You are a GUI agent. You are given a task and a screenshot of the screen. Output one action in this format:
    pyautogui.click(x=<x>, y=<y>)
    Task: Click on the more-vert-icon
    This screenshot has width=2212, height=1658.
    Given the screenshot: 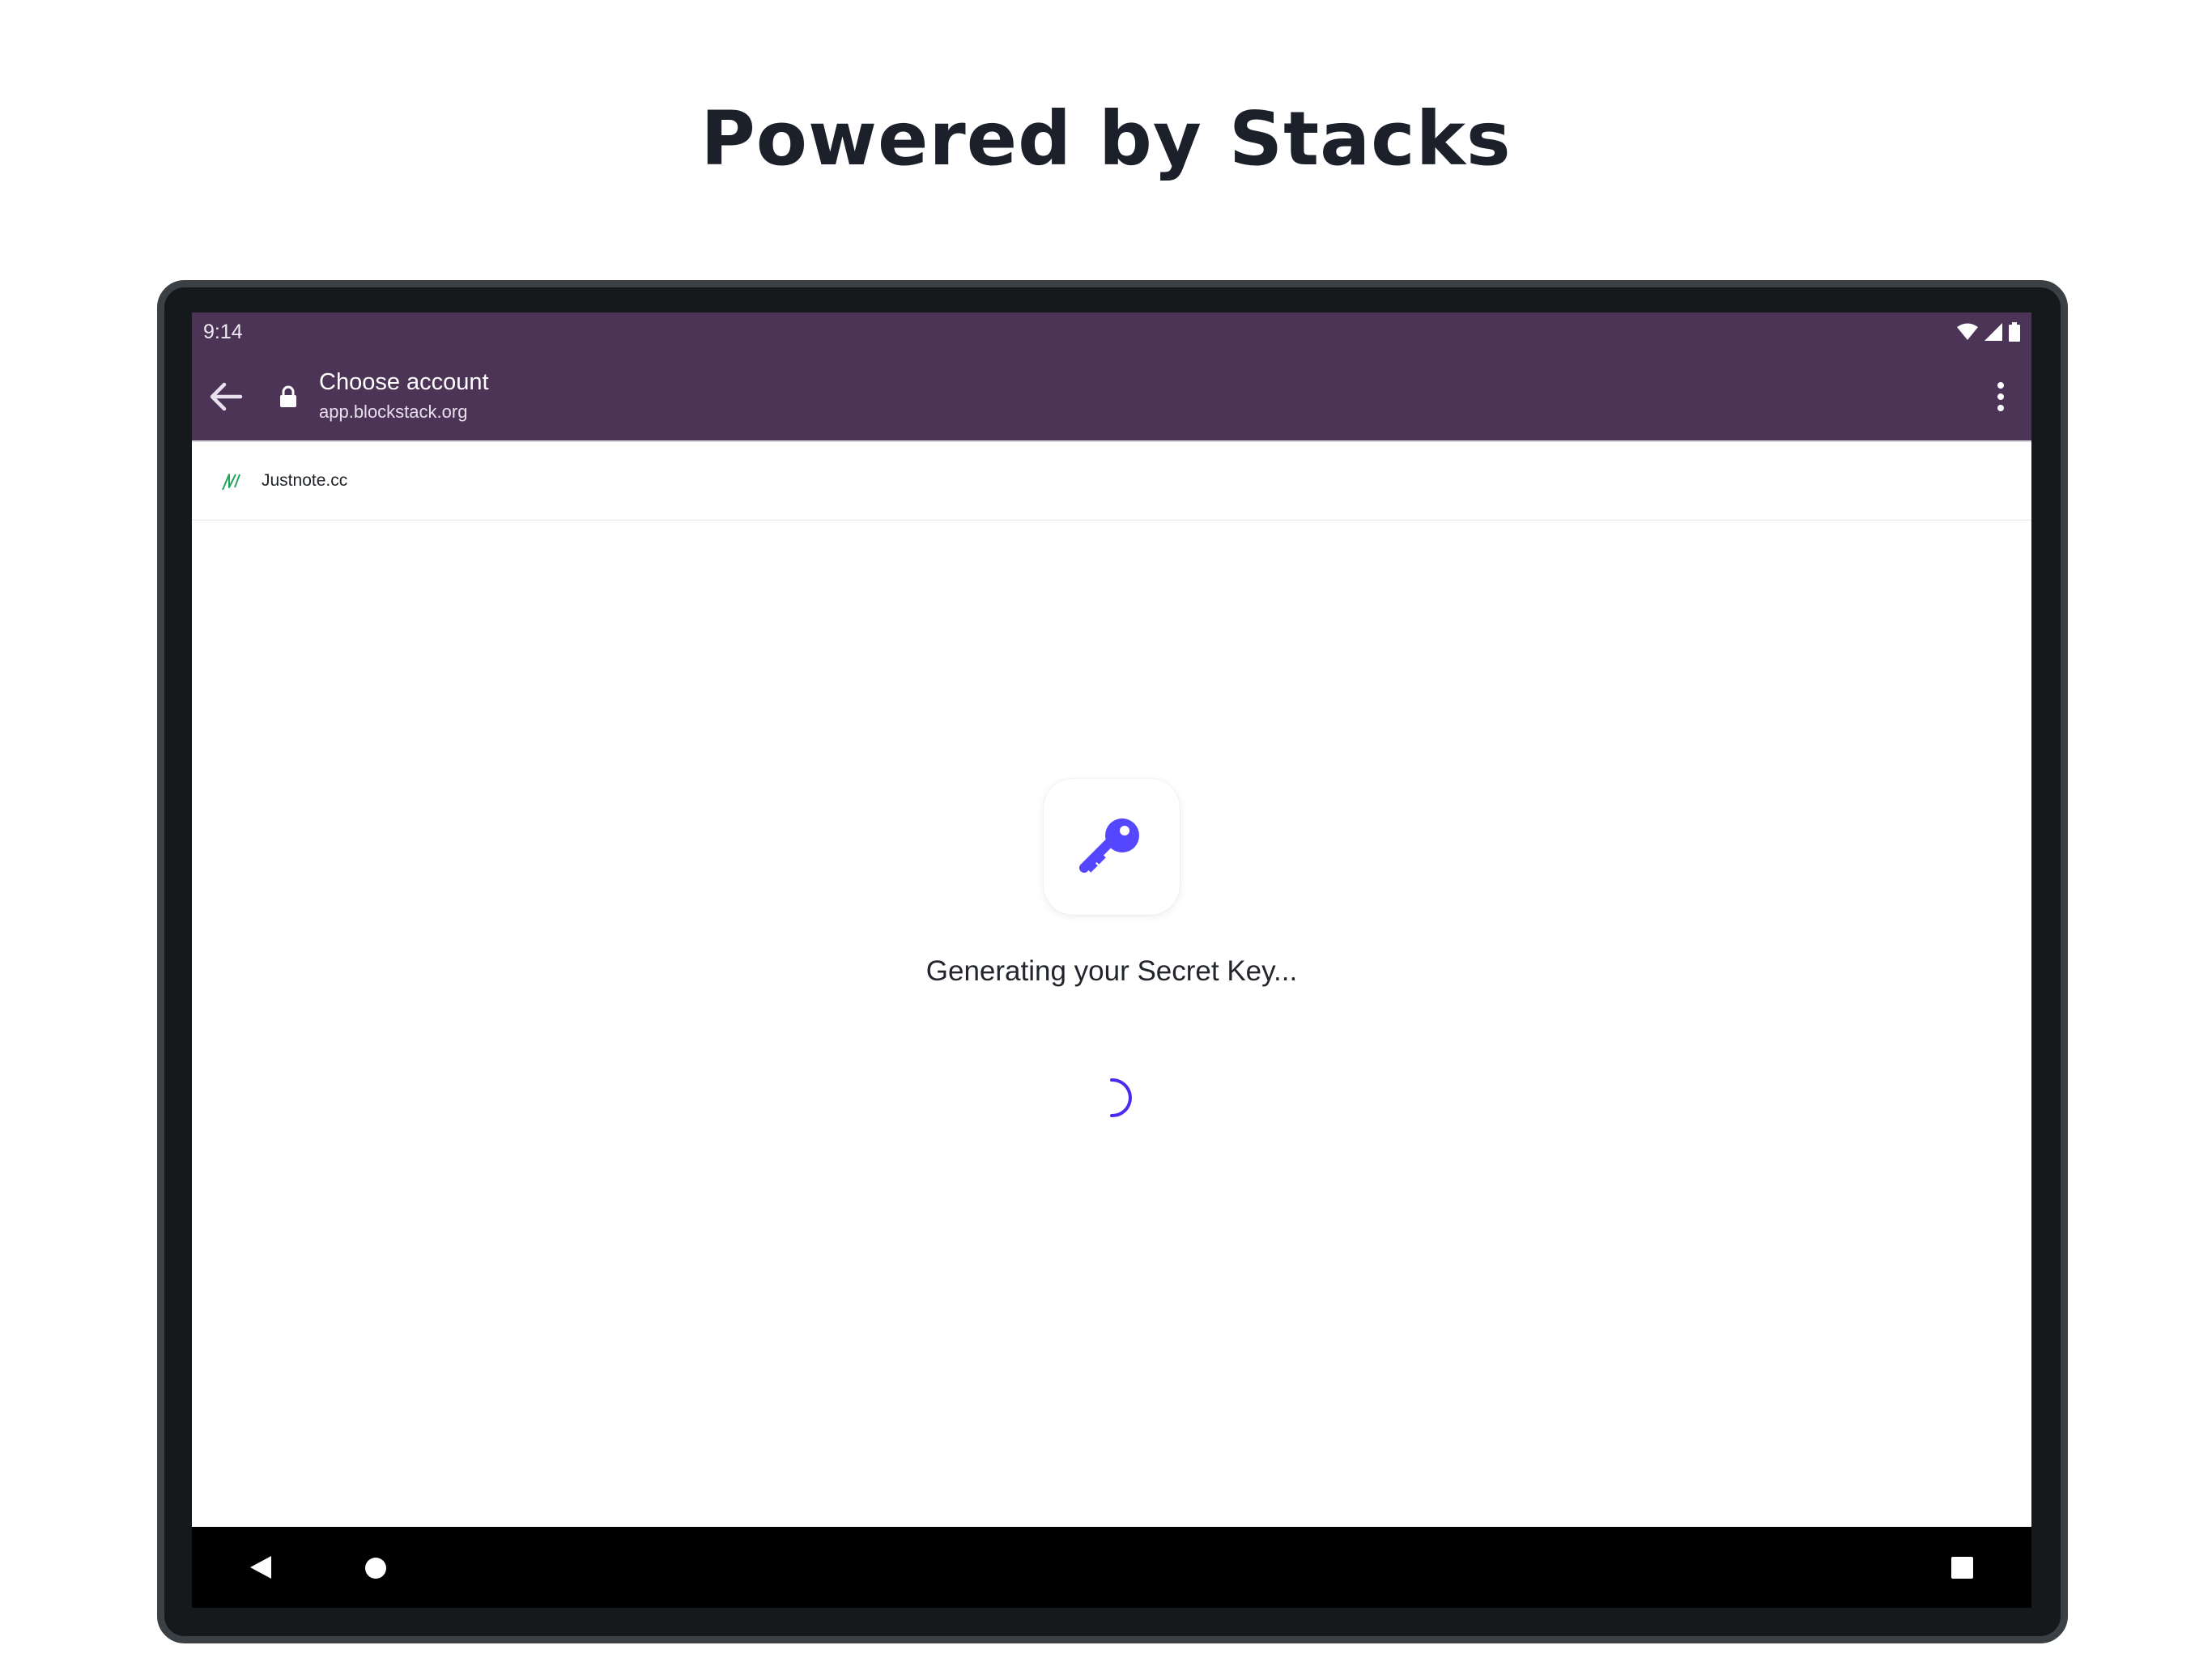 What is the action you would take?
    pyautogui.click(x=2000, y=396)
    